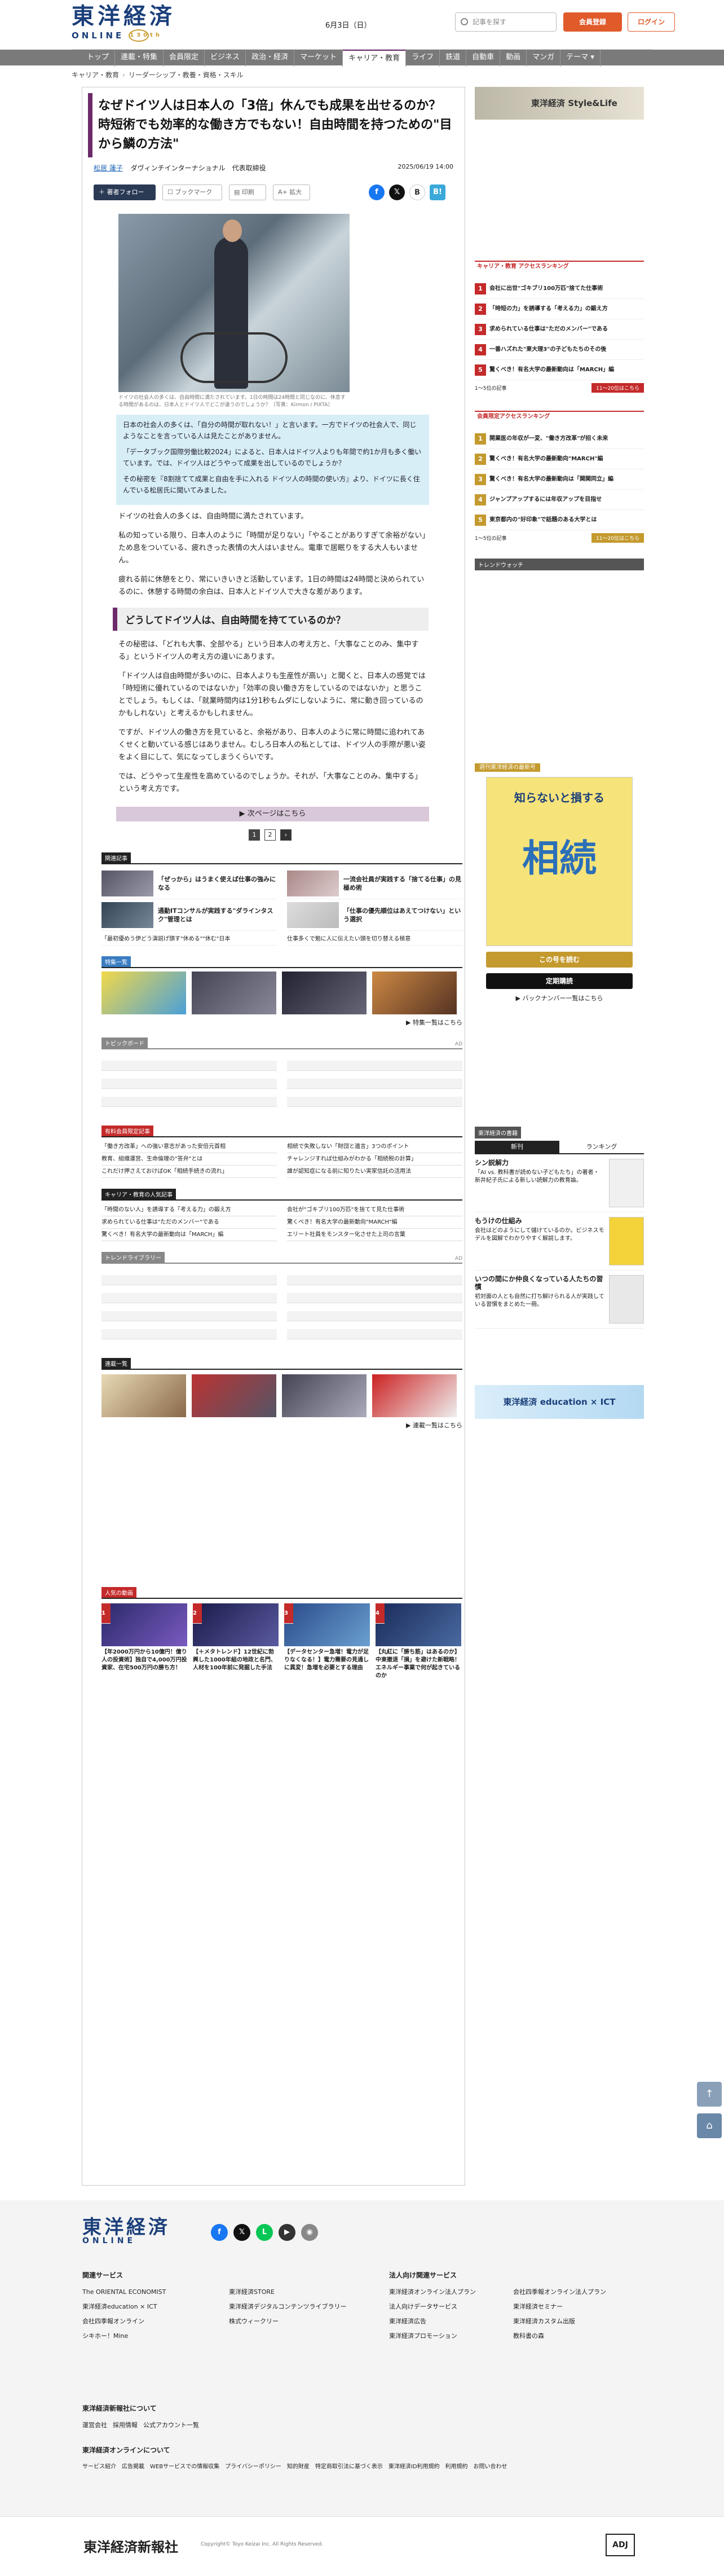 Image resolution: width=724 pixels, height=2576 pixels. I want to click on footer-facebook-icon: f, so click(219, 2232).